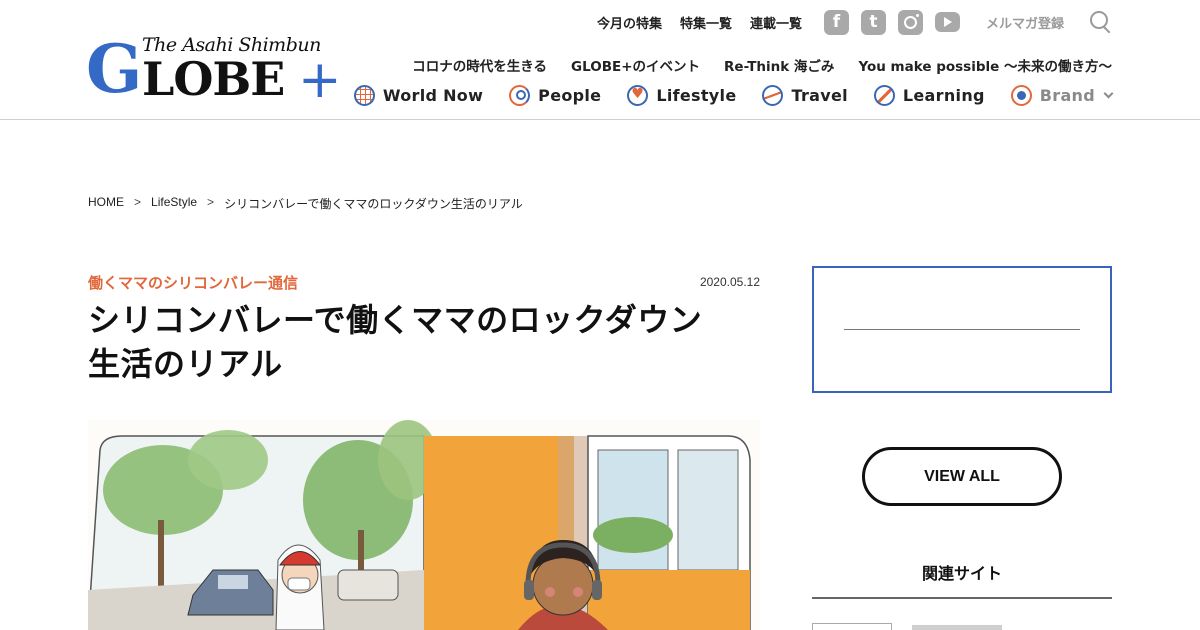 This screenshot has width=1200, height=630. I want to click on publish-date: 2020.05.12, so click(729, 282).